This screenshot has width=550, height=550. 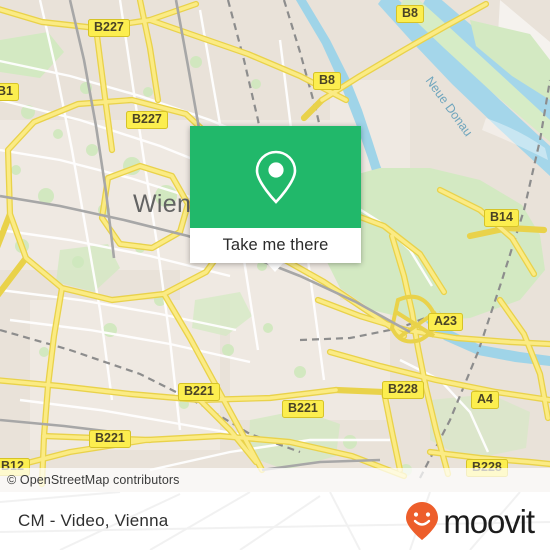 What do you see at coordinates (162, 204) in the screenshot?
I see `map-city-label: Wien` at bounding box center [162, 204].